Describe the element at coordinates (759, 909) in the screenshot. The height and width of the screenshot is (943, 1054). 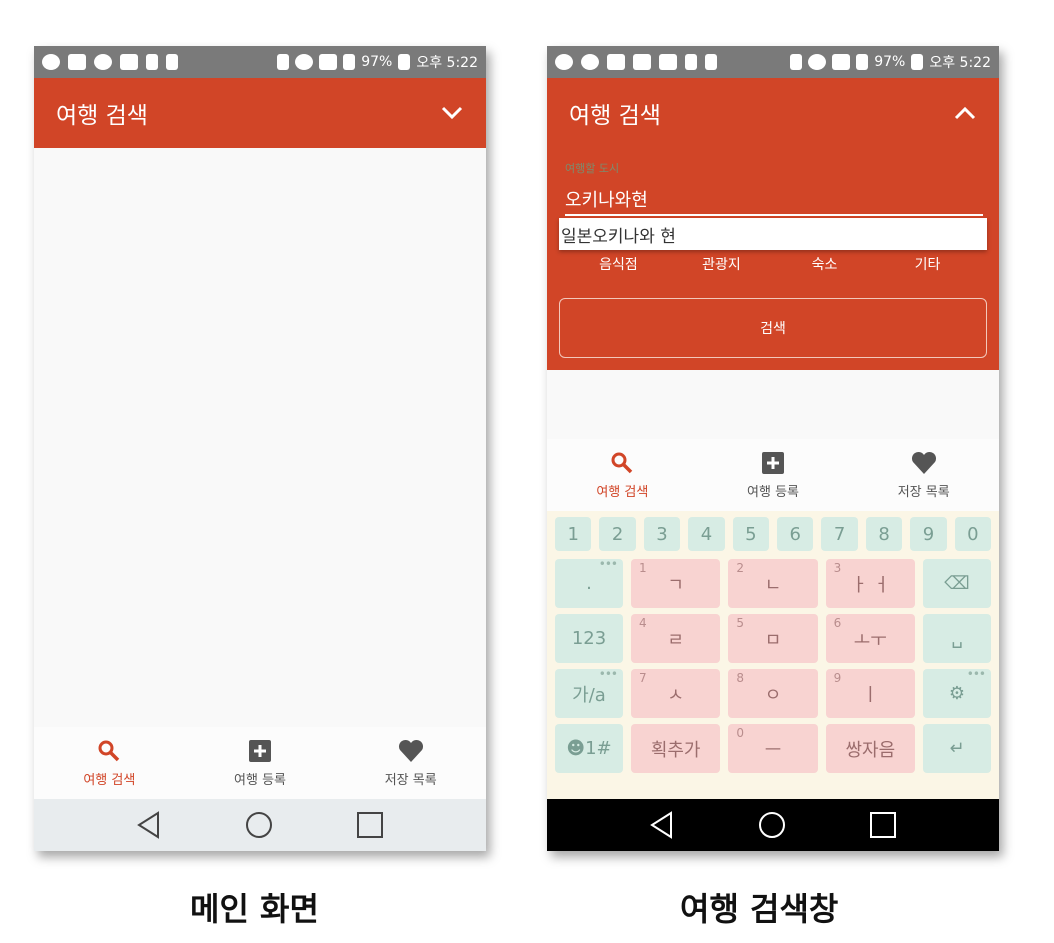
I see `search-screen-caption: 여행 검색창` at that location.